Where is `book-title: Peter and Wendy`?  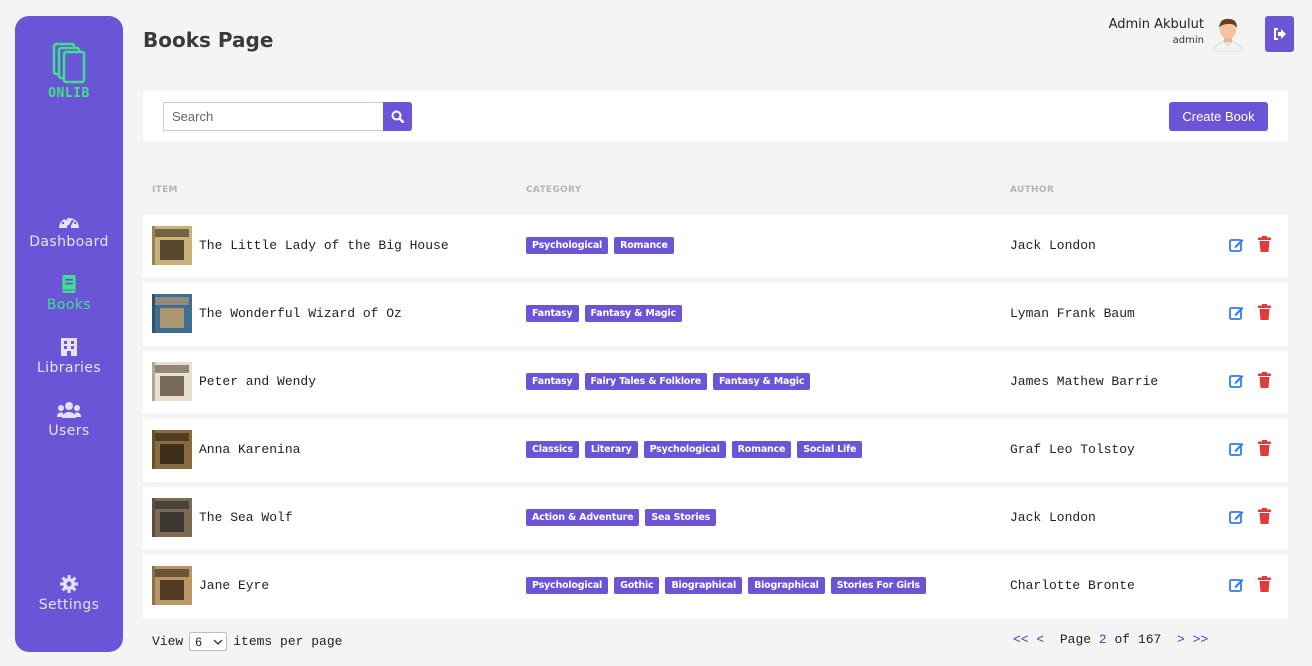 book-title: Peter and Wendy is located at coordinates (257, 381).